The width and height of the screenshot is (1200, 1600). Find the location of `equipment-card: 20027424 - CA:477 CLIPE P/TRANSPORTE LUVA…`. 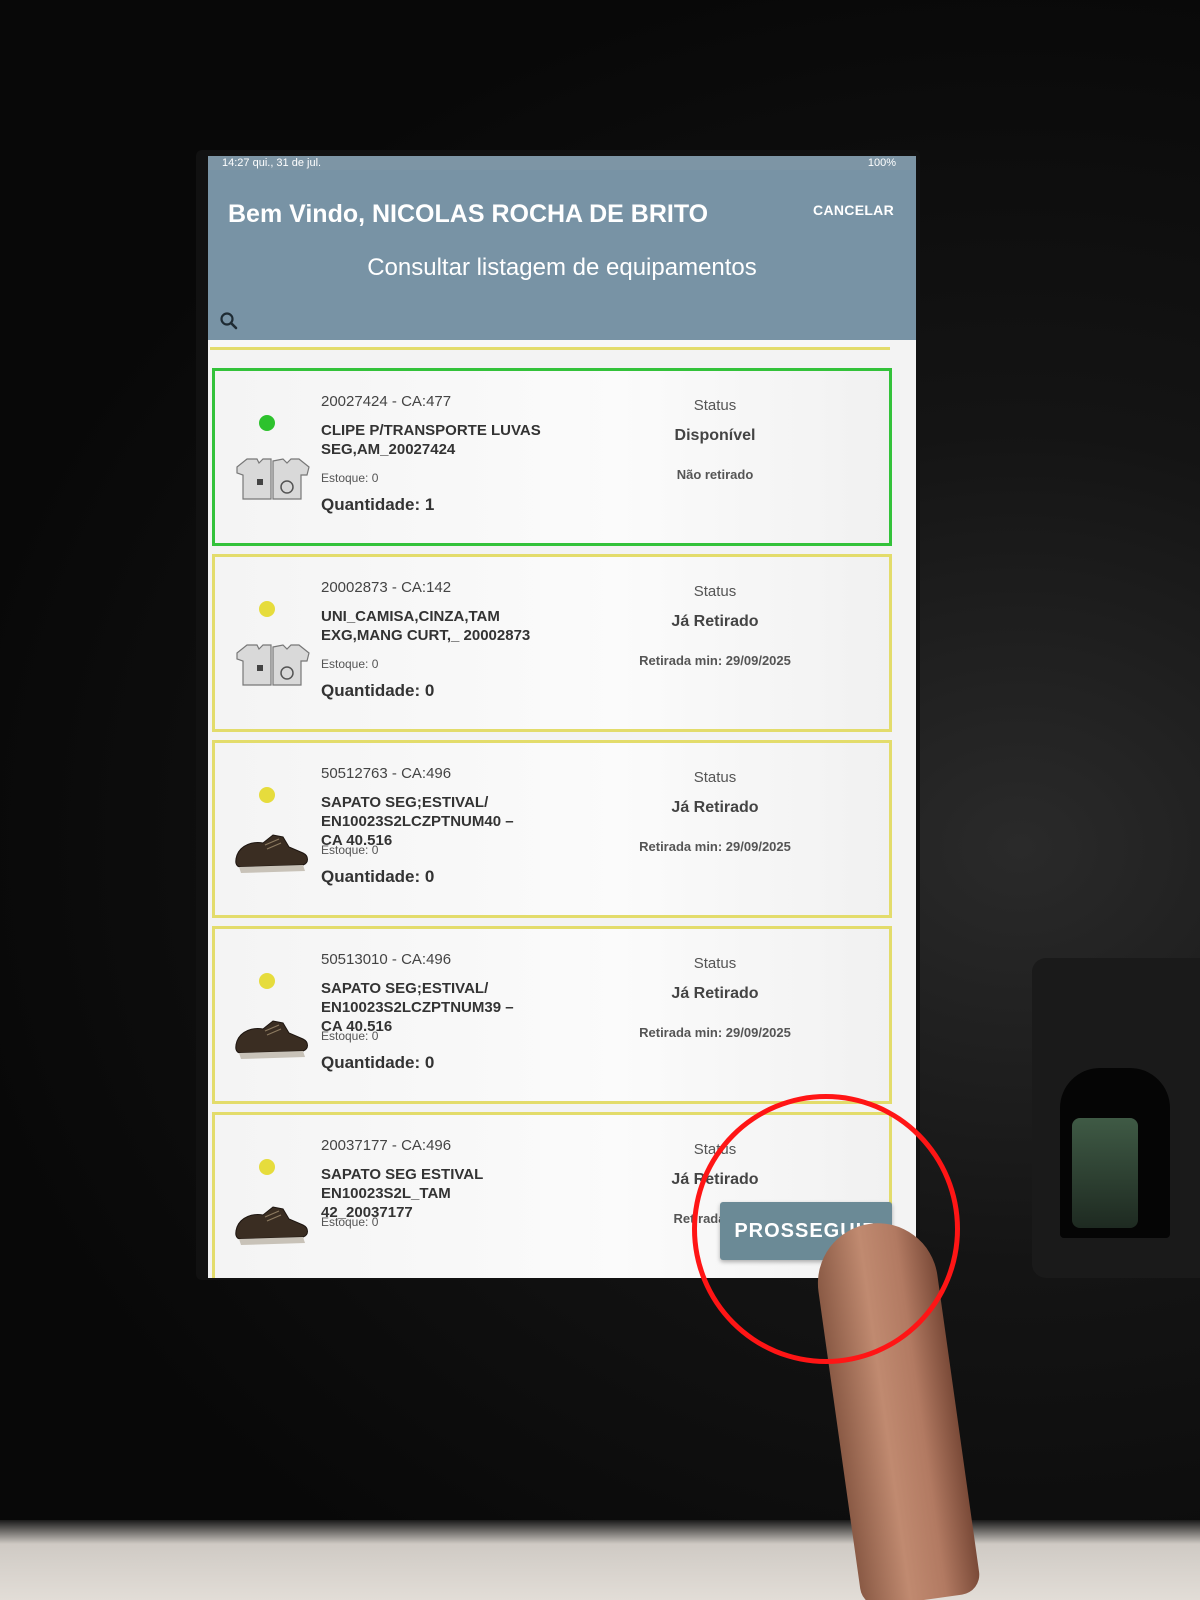

equipment-card: 20027424 - CA:477 CLIPE P/TRANSPORTE LUVA… is located at coordinates (552, 457).